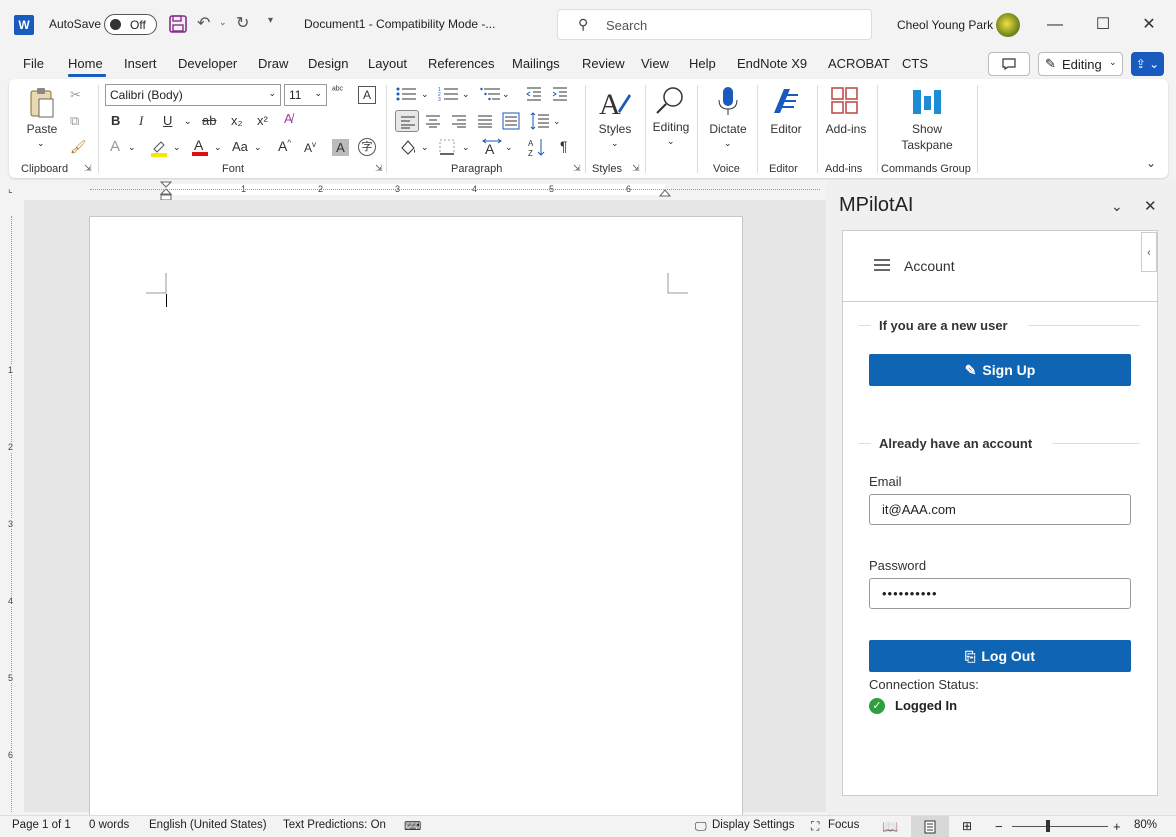 The image size is (1176, 837). Describe the element at coordinates (288, 118) in the screenshot. I see `clear-formatting-icon: A̸` at that location.